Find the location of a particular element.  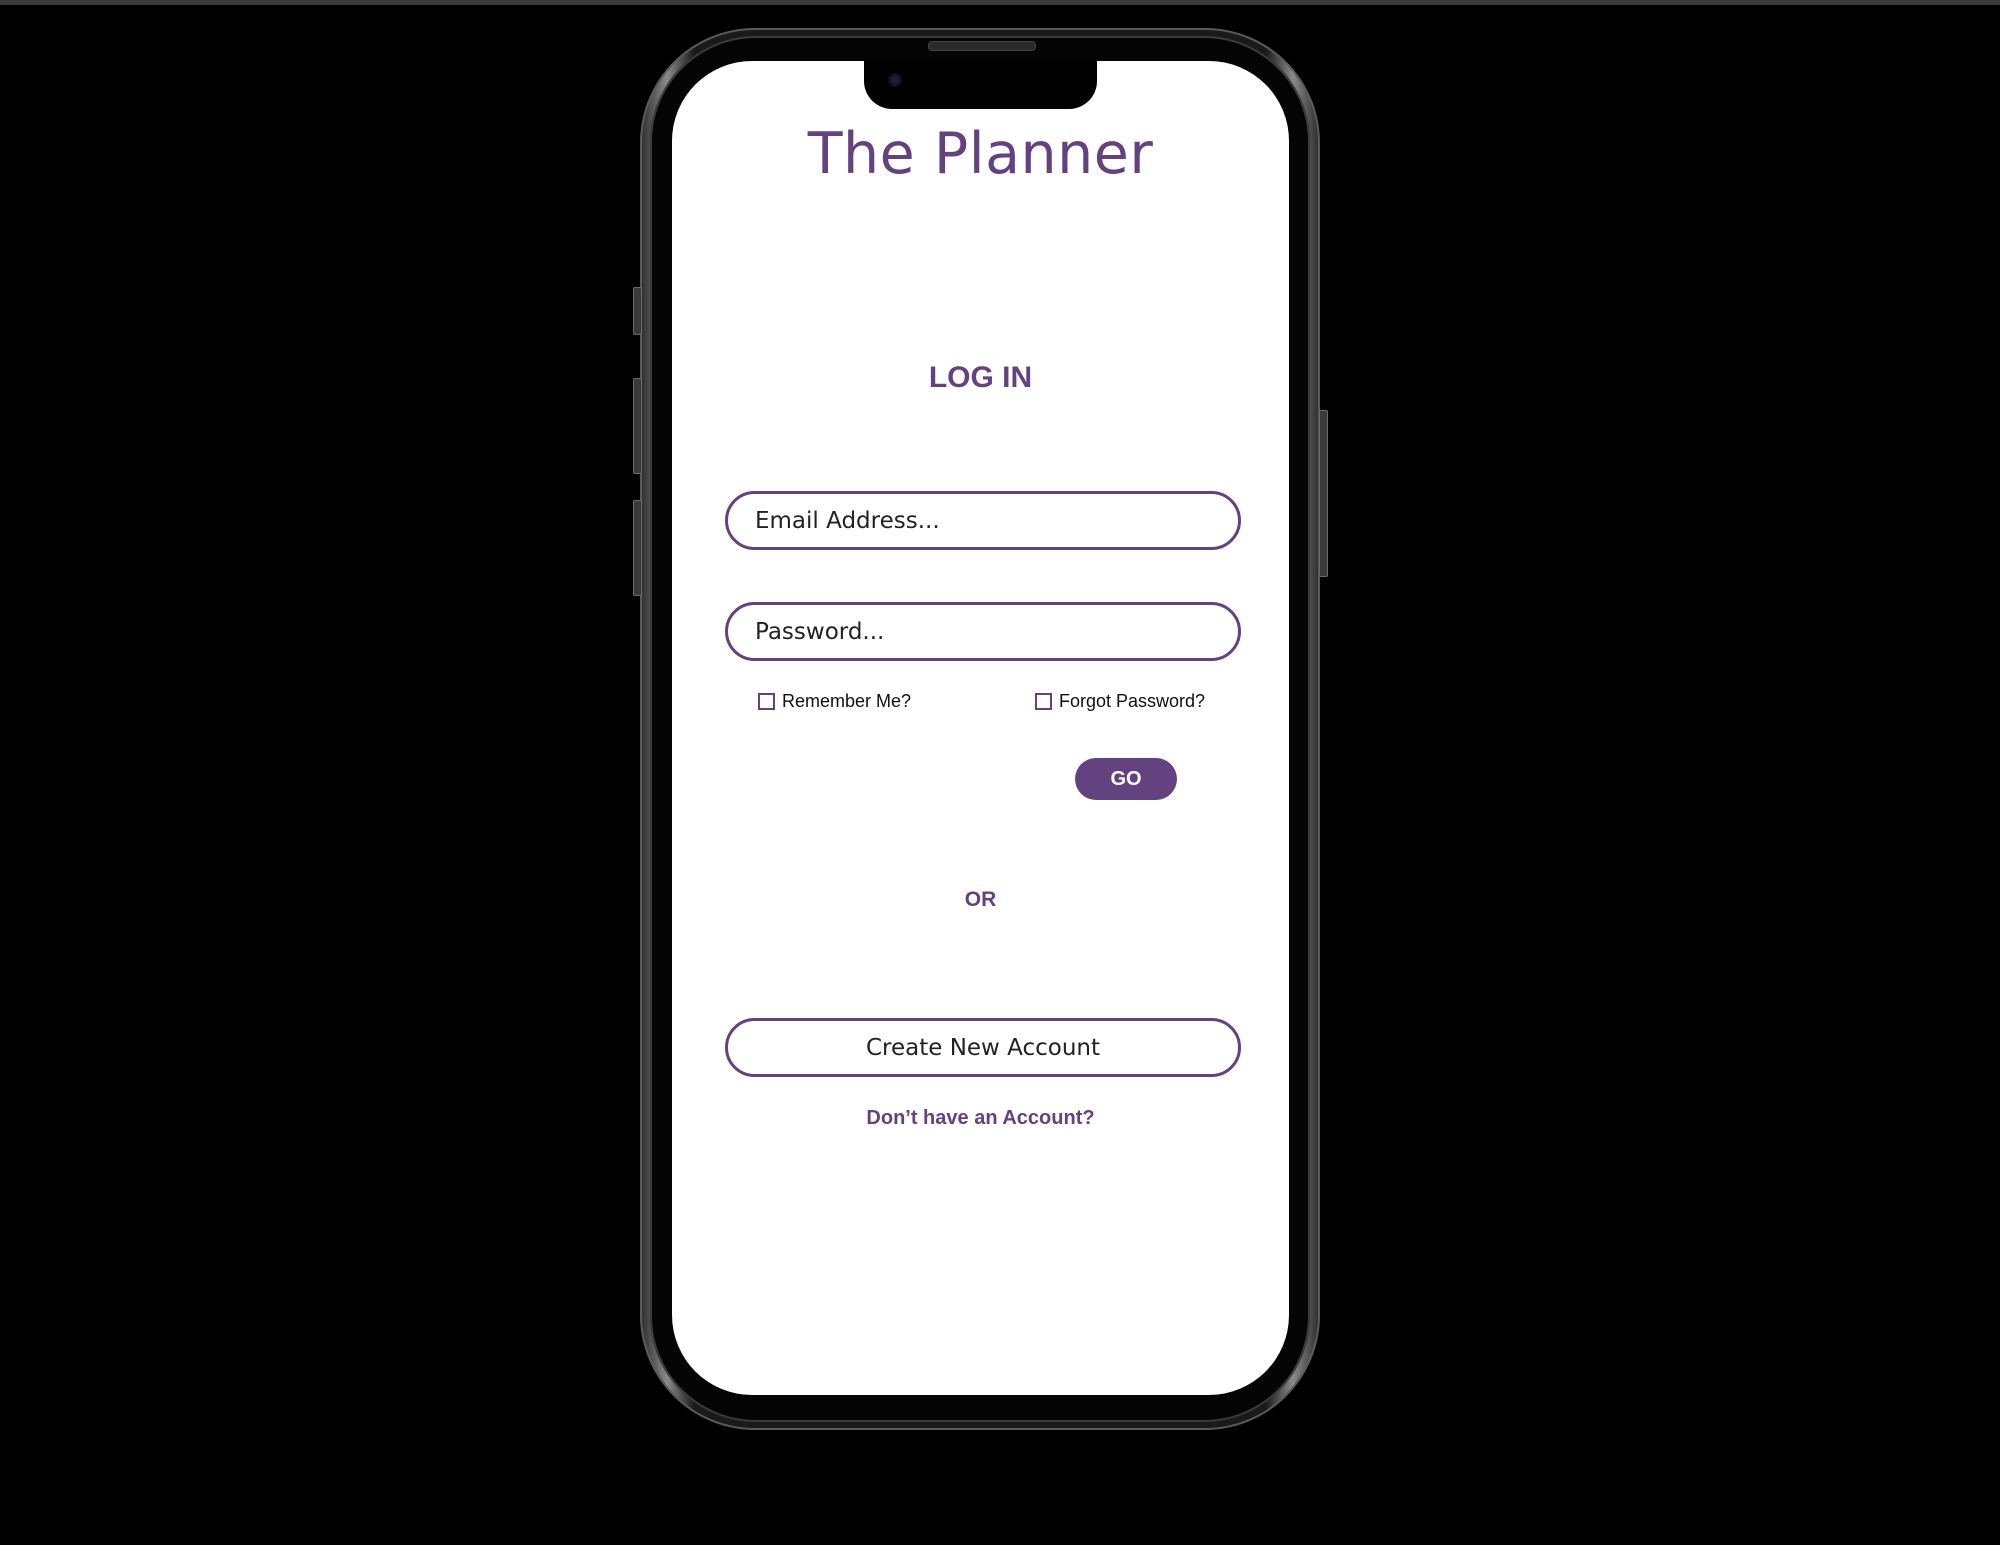

create-account-button: Create New Account is located at coordinates (983, 1047).